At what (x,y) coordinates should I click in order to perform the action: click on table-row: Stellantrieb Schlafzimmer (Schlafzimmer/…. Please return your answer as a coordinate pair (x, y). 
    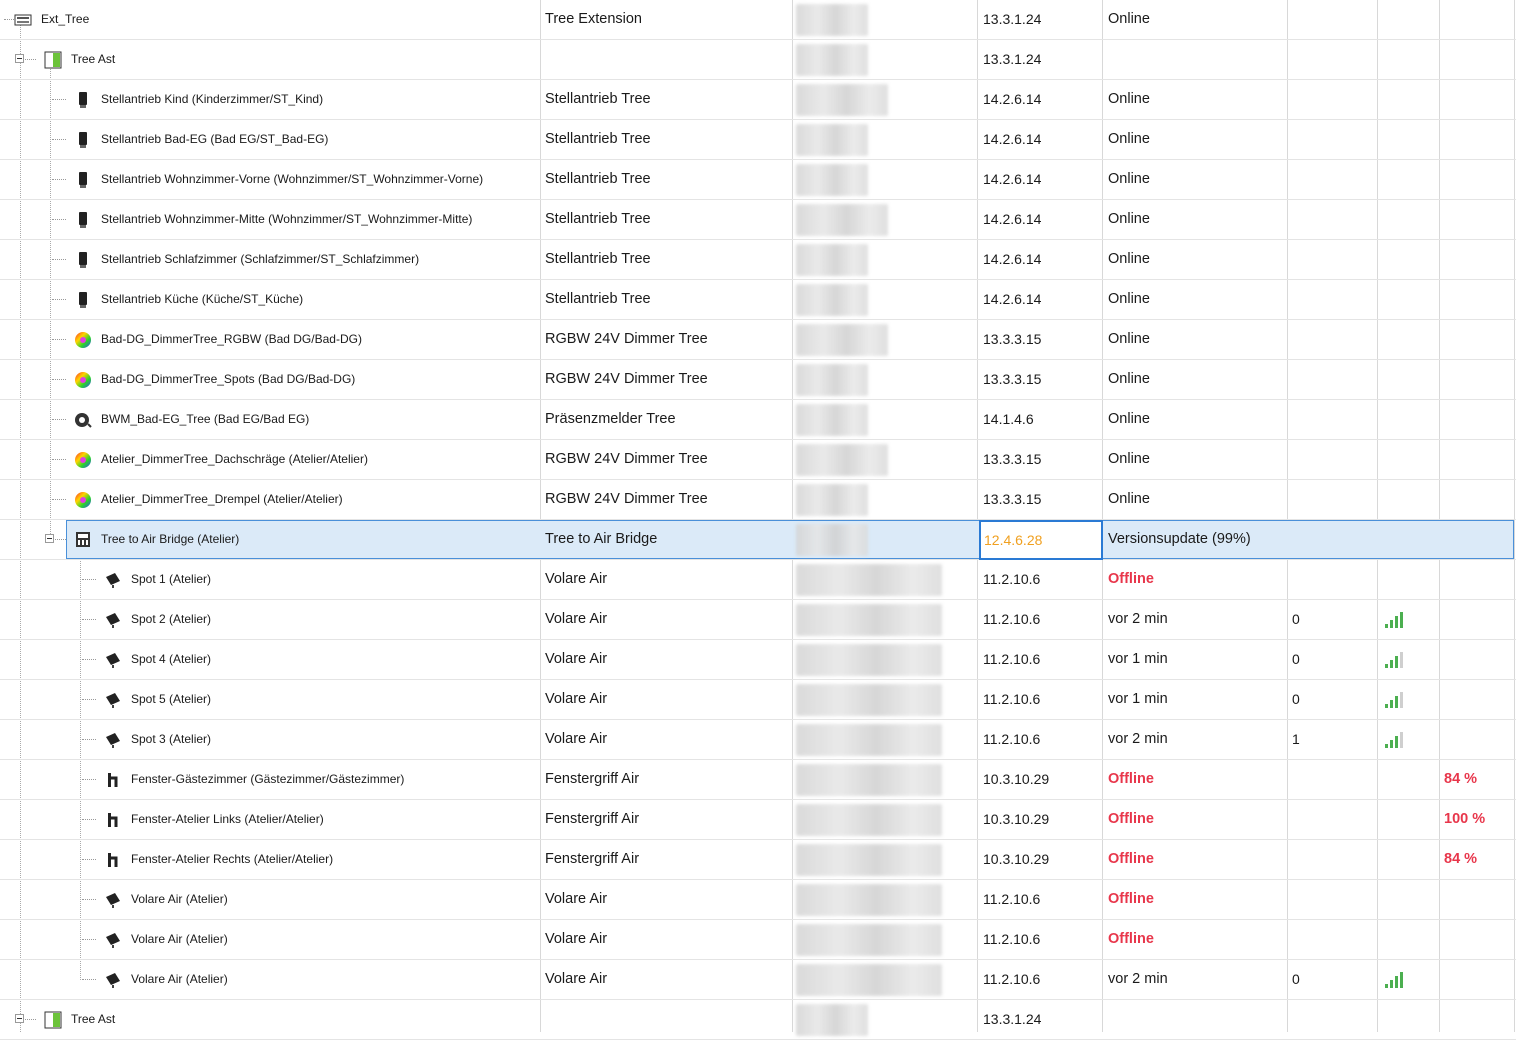
    Looking at the image, I should click on (758, 260).